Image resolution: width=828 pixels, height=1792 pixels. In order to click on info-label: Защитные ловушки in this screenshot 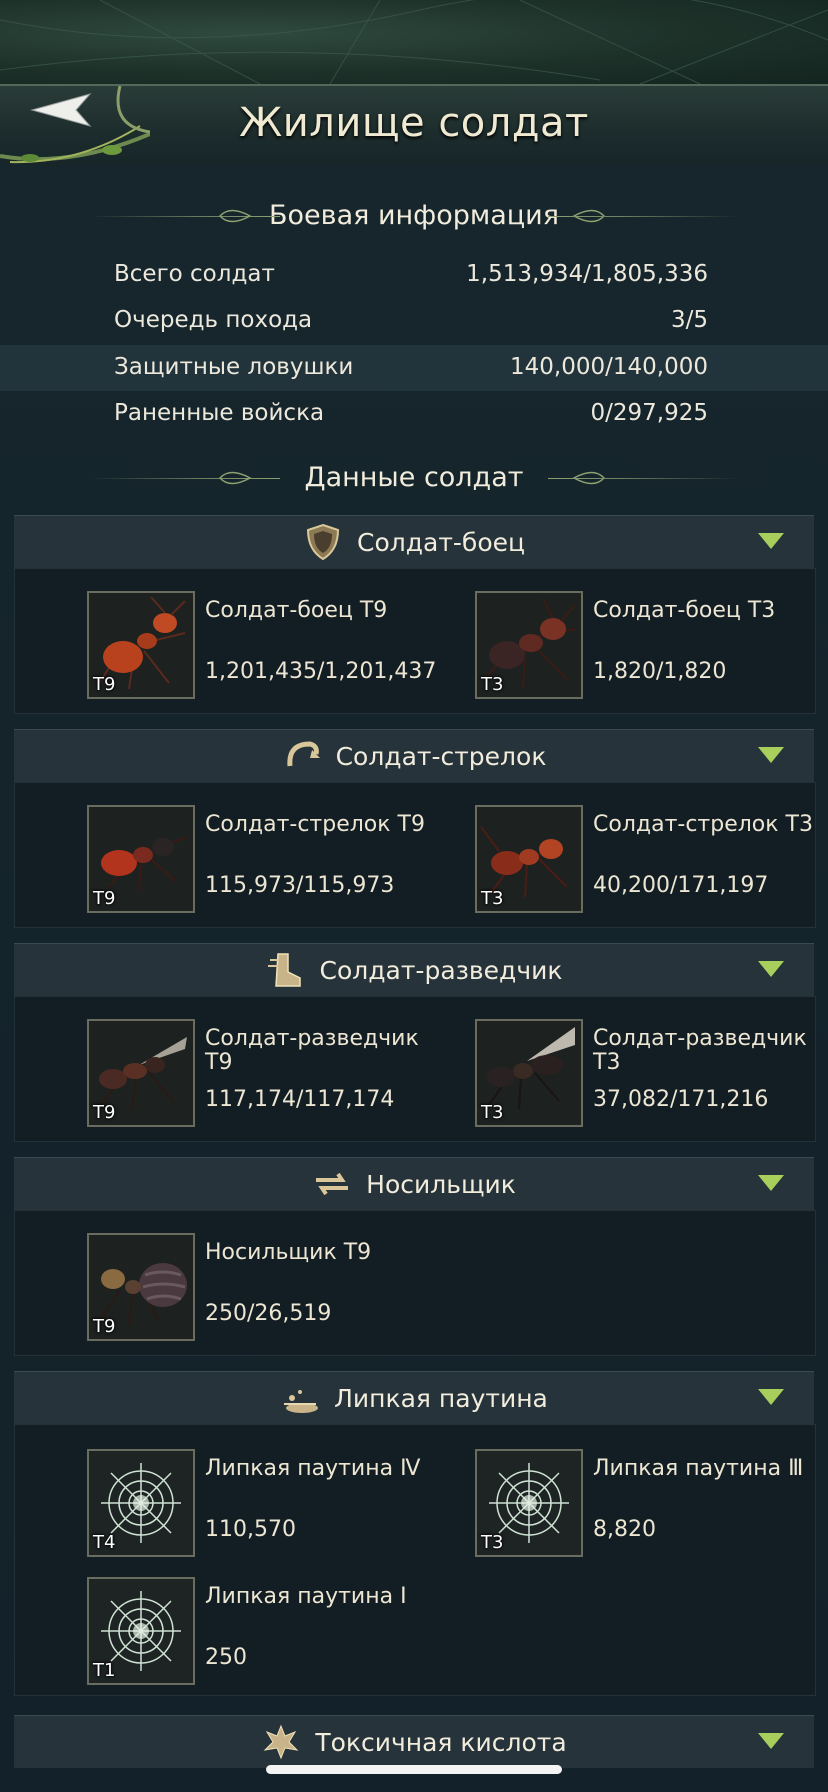, I will do `click(234, 367)`.